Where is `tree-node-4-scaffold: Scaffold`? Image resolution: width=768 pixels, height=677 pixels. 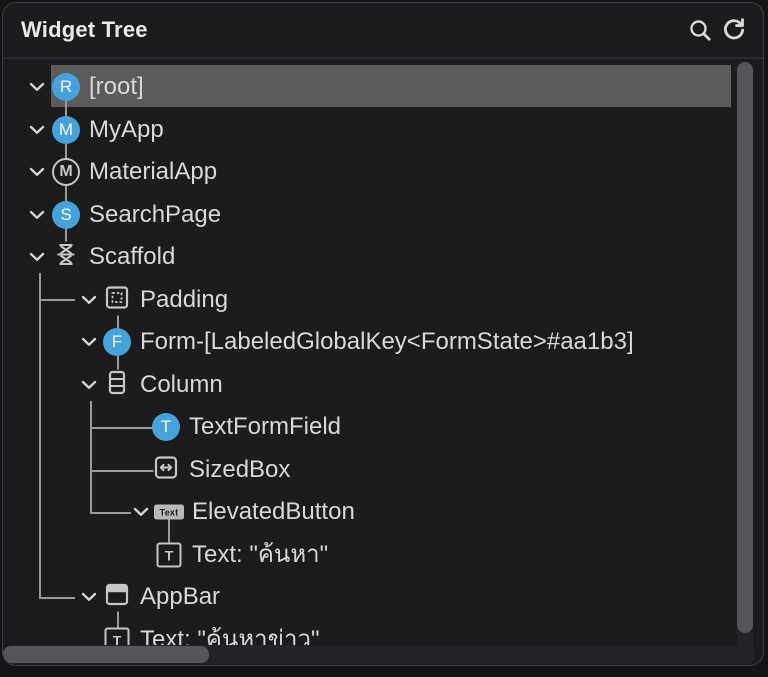
tree-node-4-scaffold: Scaffold is located at coordinates (383, 257).